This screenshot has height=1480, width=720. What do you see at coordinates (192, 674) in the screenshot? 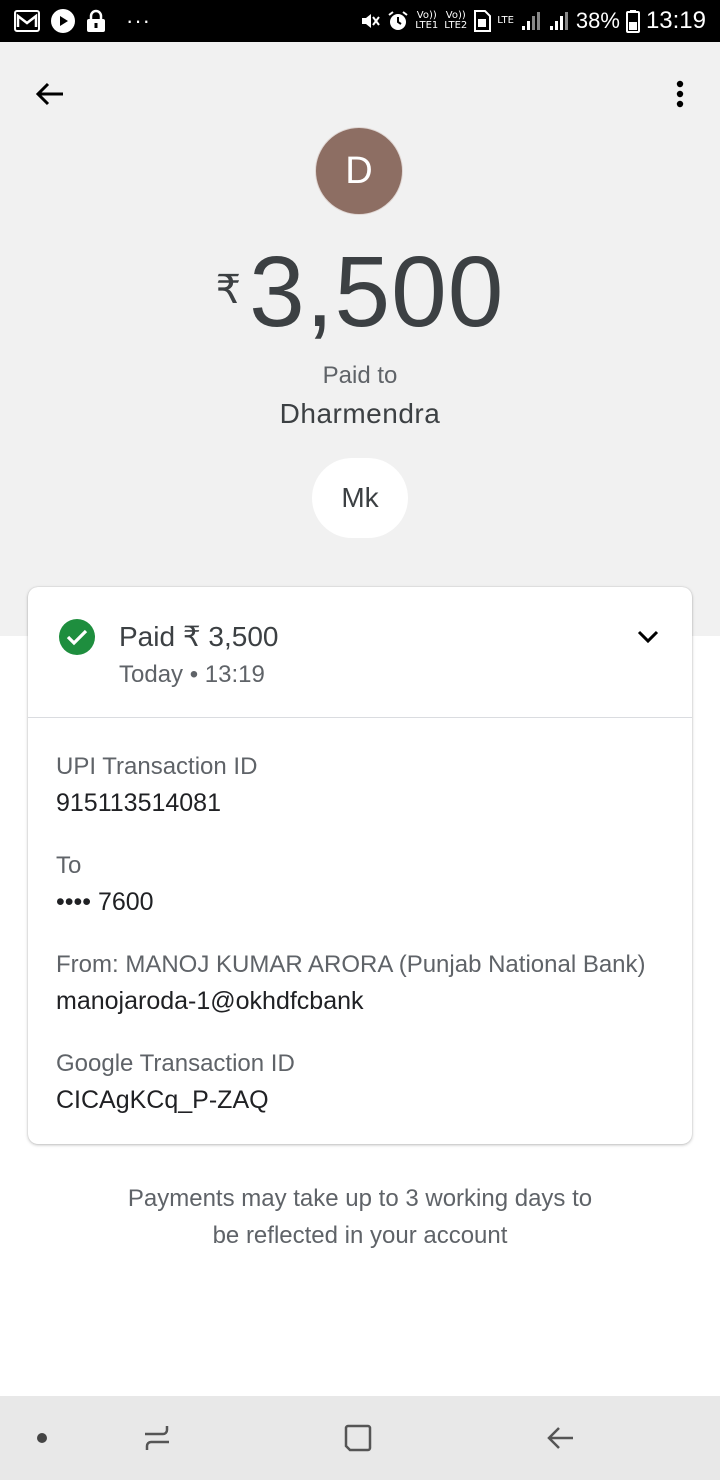
I see `status-time: Today • 13:19` at bounding box center [192, 674].